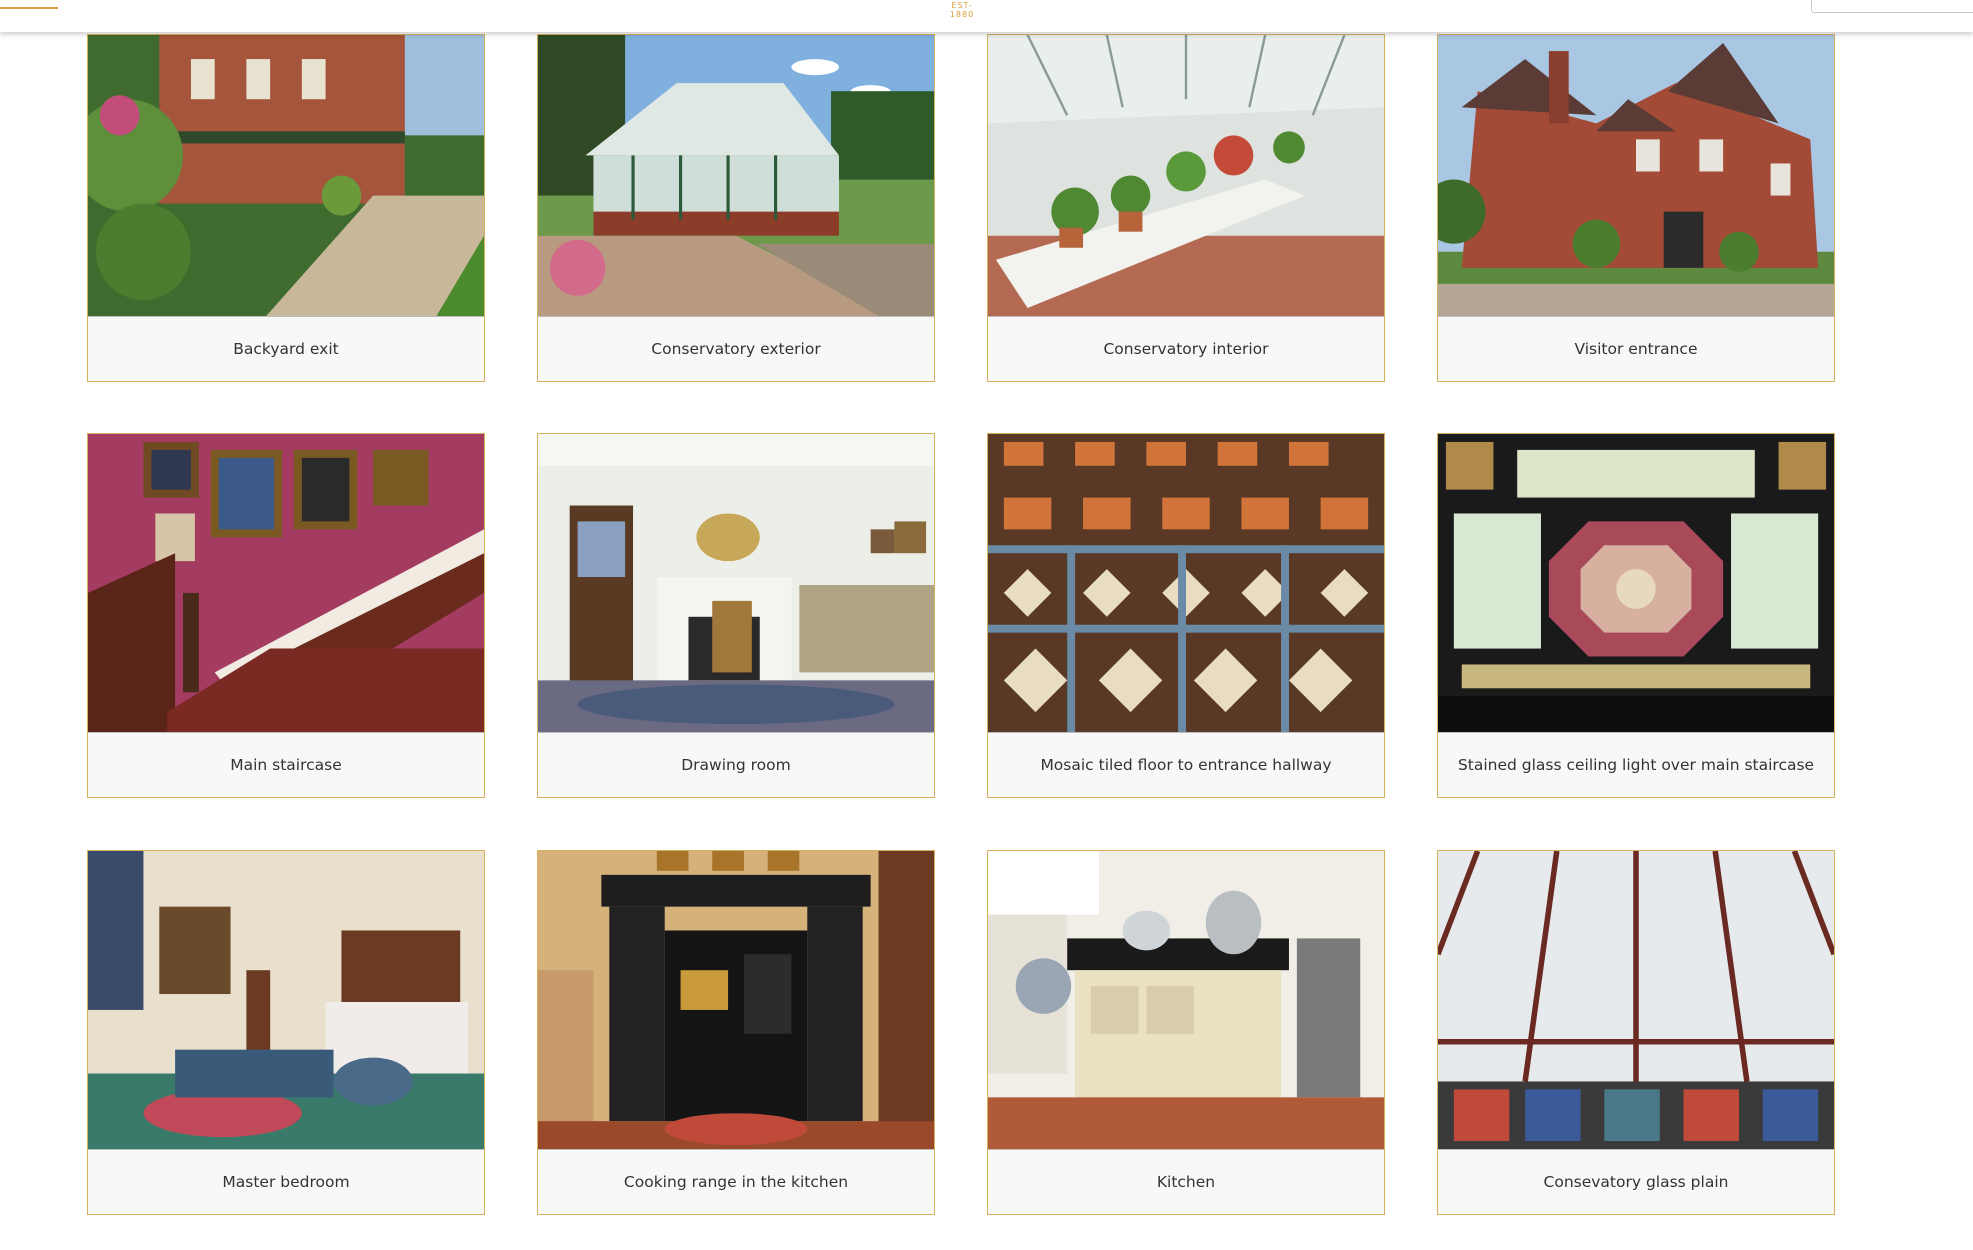 This screenshot has width=1973, height=1250. What do you see at coordinates (29, 8) in the screenshot?
I see `header-accent-line` at bounding box center [29, 8].